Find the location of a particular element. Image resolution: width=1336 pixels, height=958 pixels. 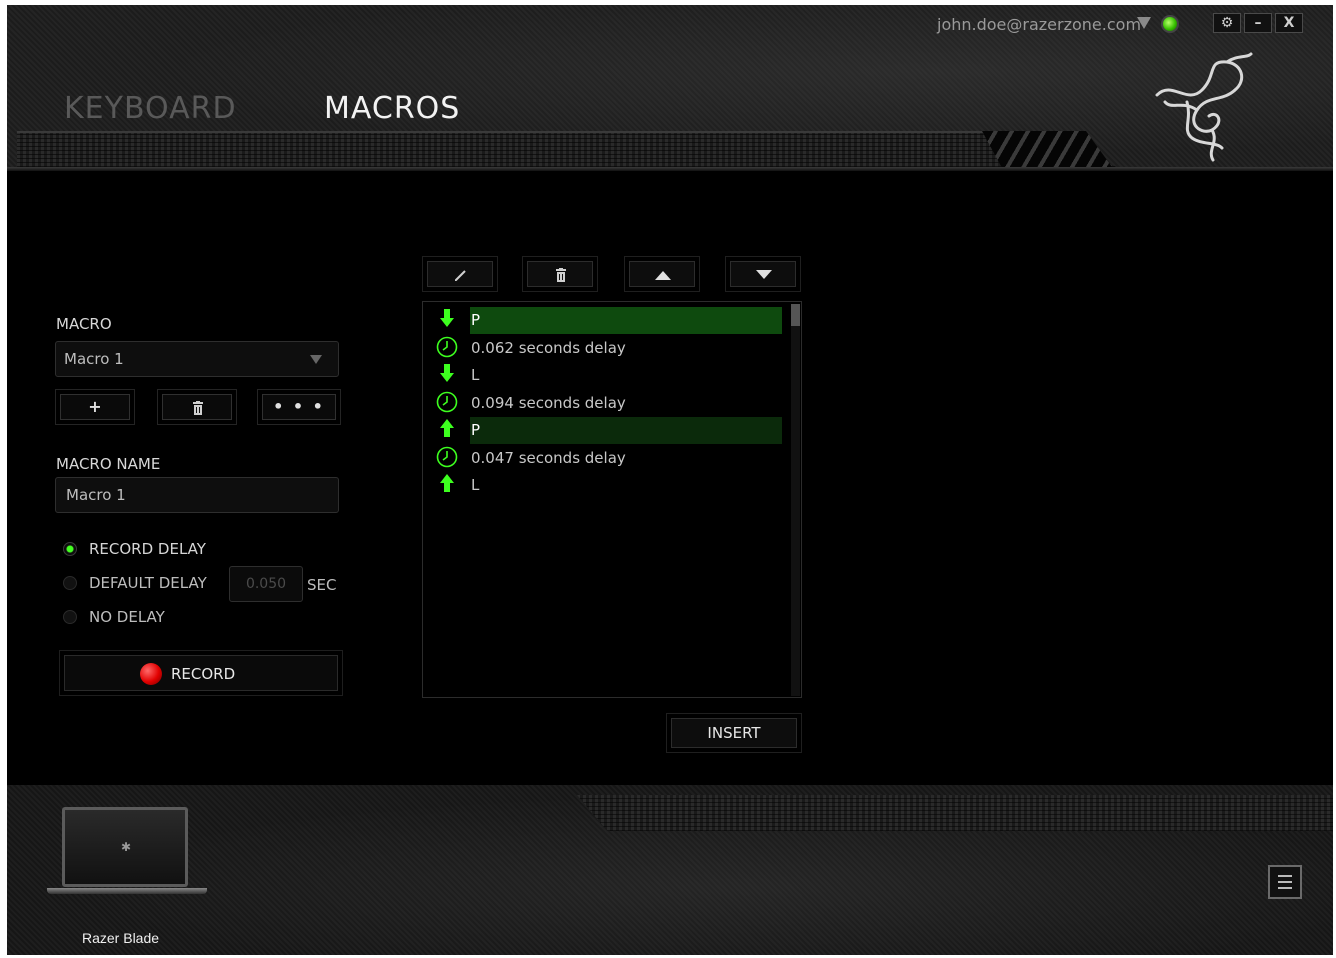

device-name: Razer Blade is located at coordinates (120, 938).